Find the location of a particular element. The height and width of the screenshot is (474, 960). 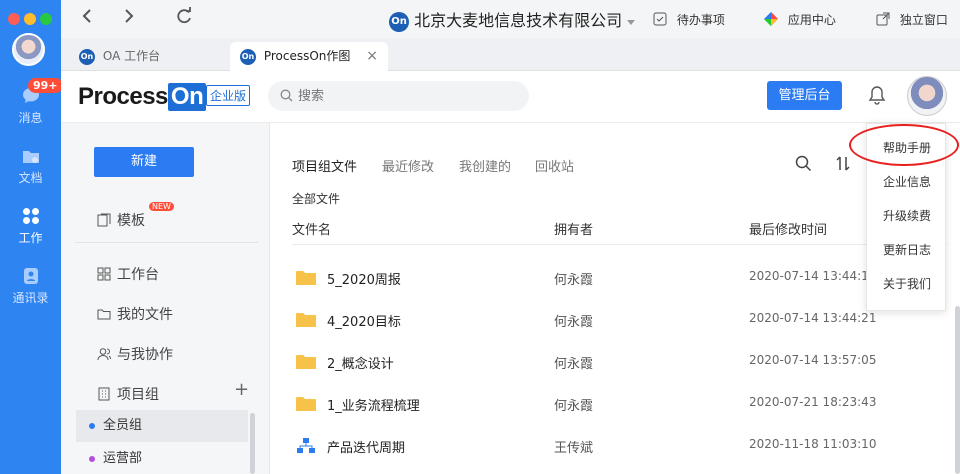

folder-docs-icon is located at coordinates (30, 157).